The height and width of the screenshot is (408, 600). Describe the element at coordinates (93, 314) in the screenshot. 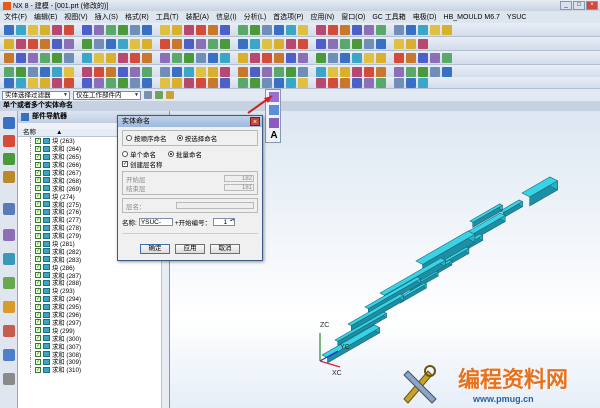

I see `tree-row: ✓ 求和 (296)` at that location.